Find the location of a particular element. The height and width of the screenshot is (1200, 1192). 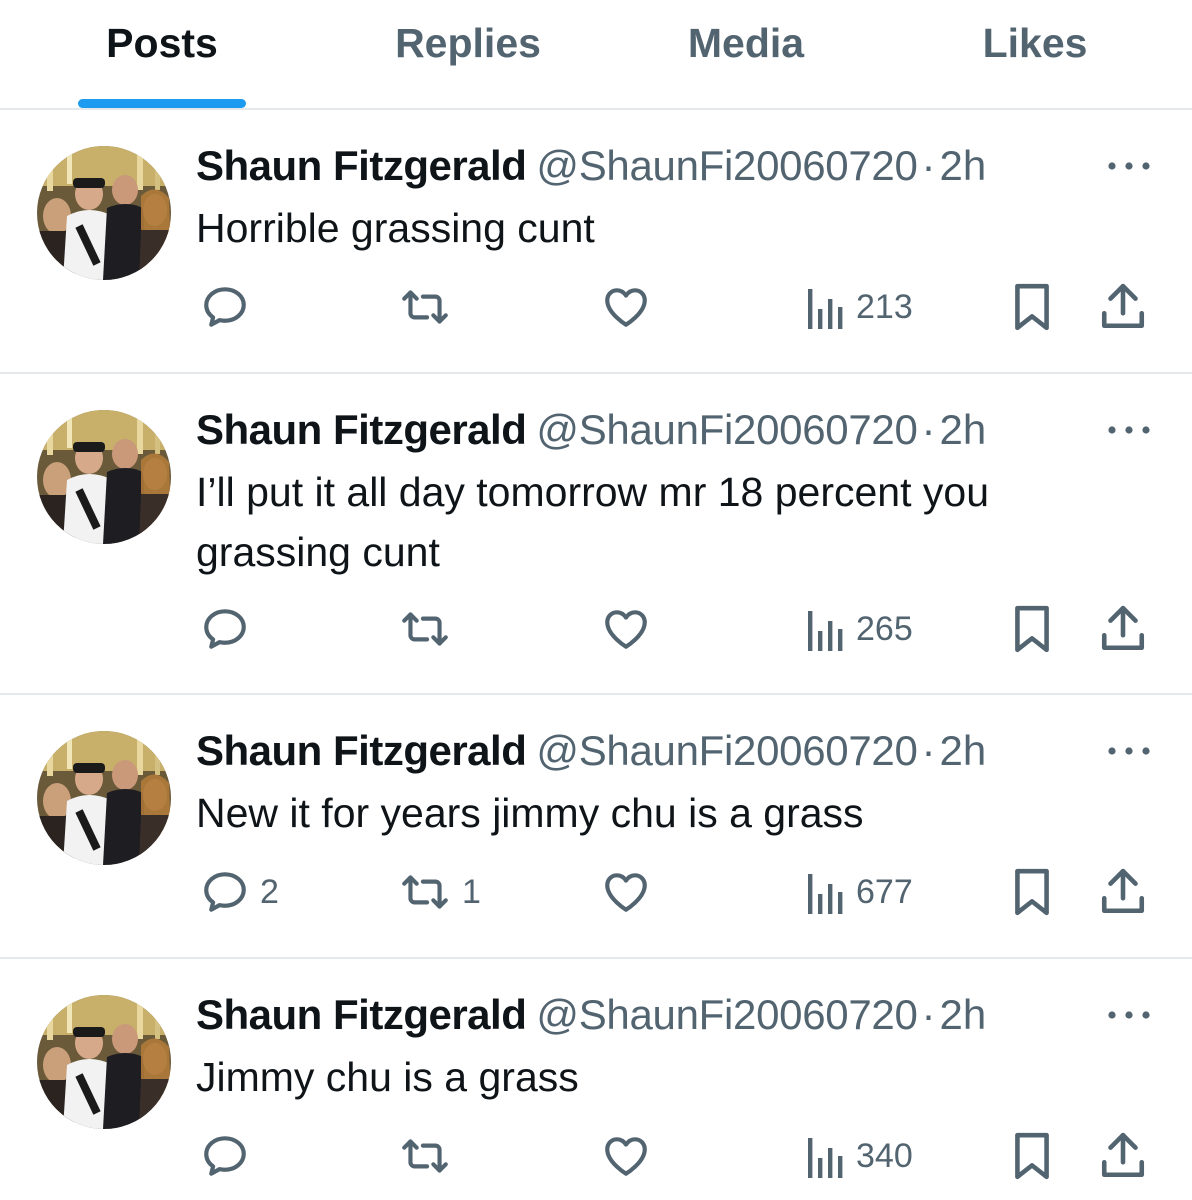

post-actions: 2 1 677 is located at coordinates (596, 892).